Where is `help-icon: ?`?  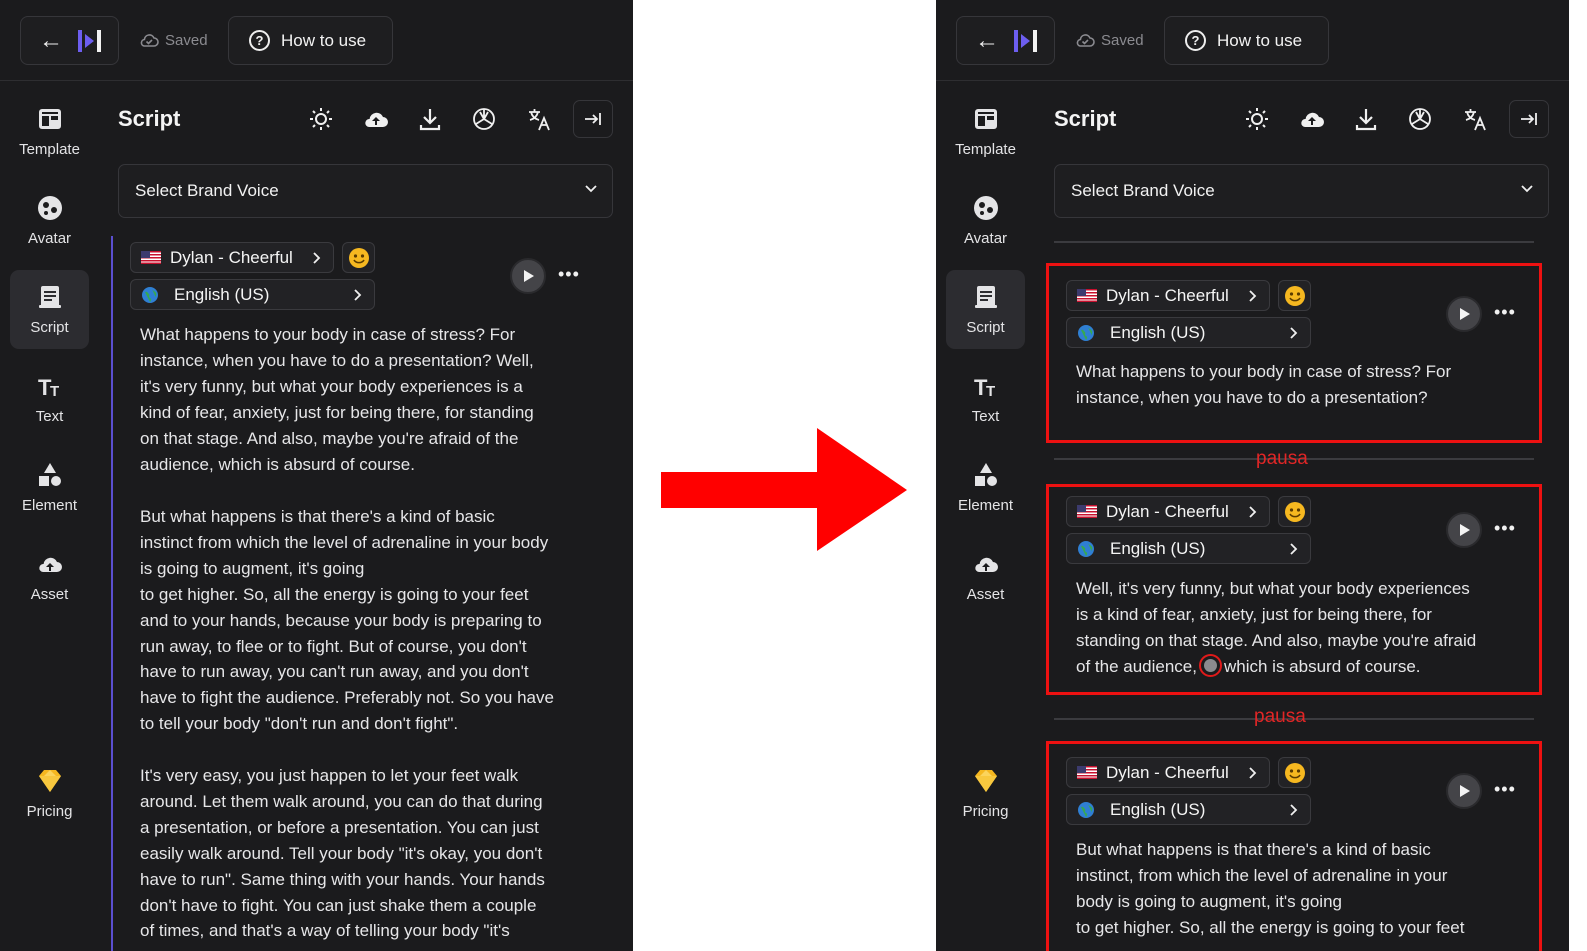
help-icon: ? is located at coordinates (259, 40).